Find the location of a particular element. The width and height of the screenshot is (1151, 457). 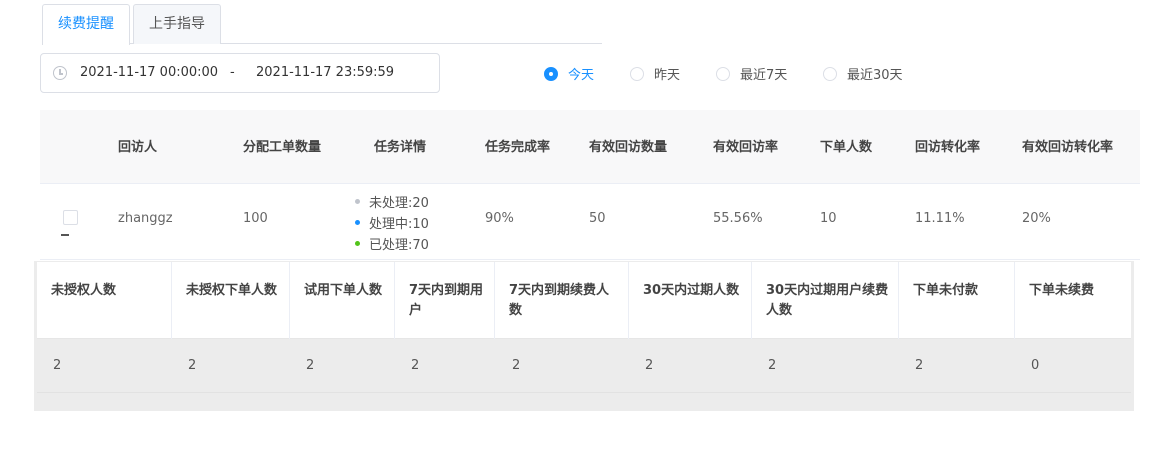

radio-label: 最近7天 is located at coordinates (764, 75).